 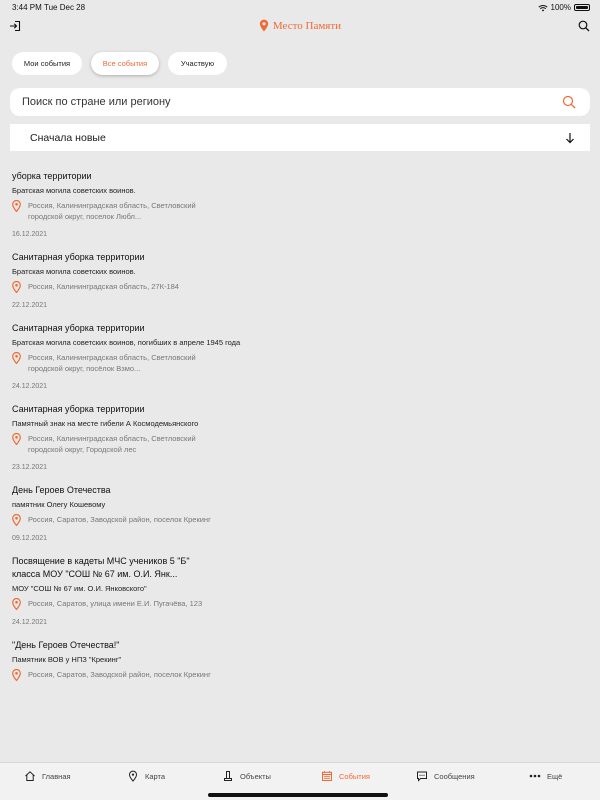 I want to click on tab-objects: Объекты, so click(x=246, y=776).